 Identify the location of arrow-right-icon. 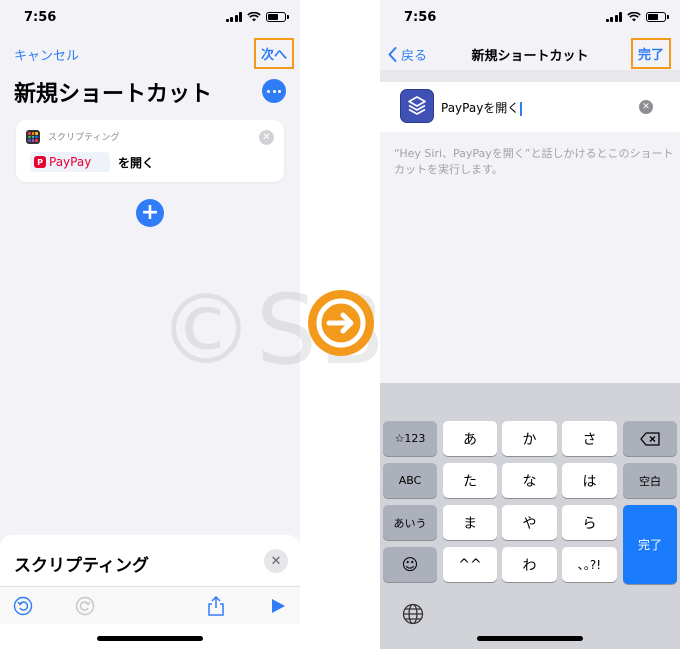
(341, 323).